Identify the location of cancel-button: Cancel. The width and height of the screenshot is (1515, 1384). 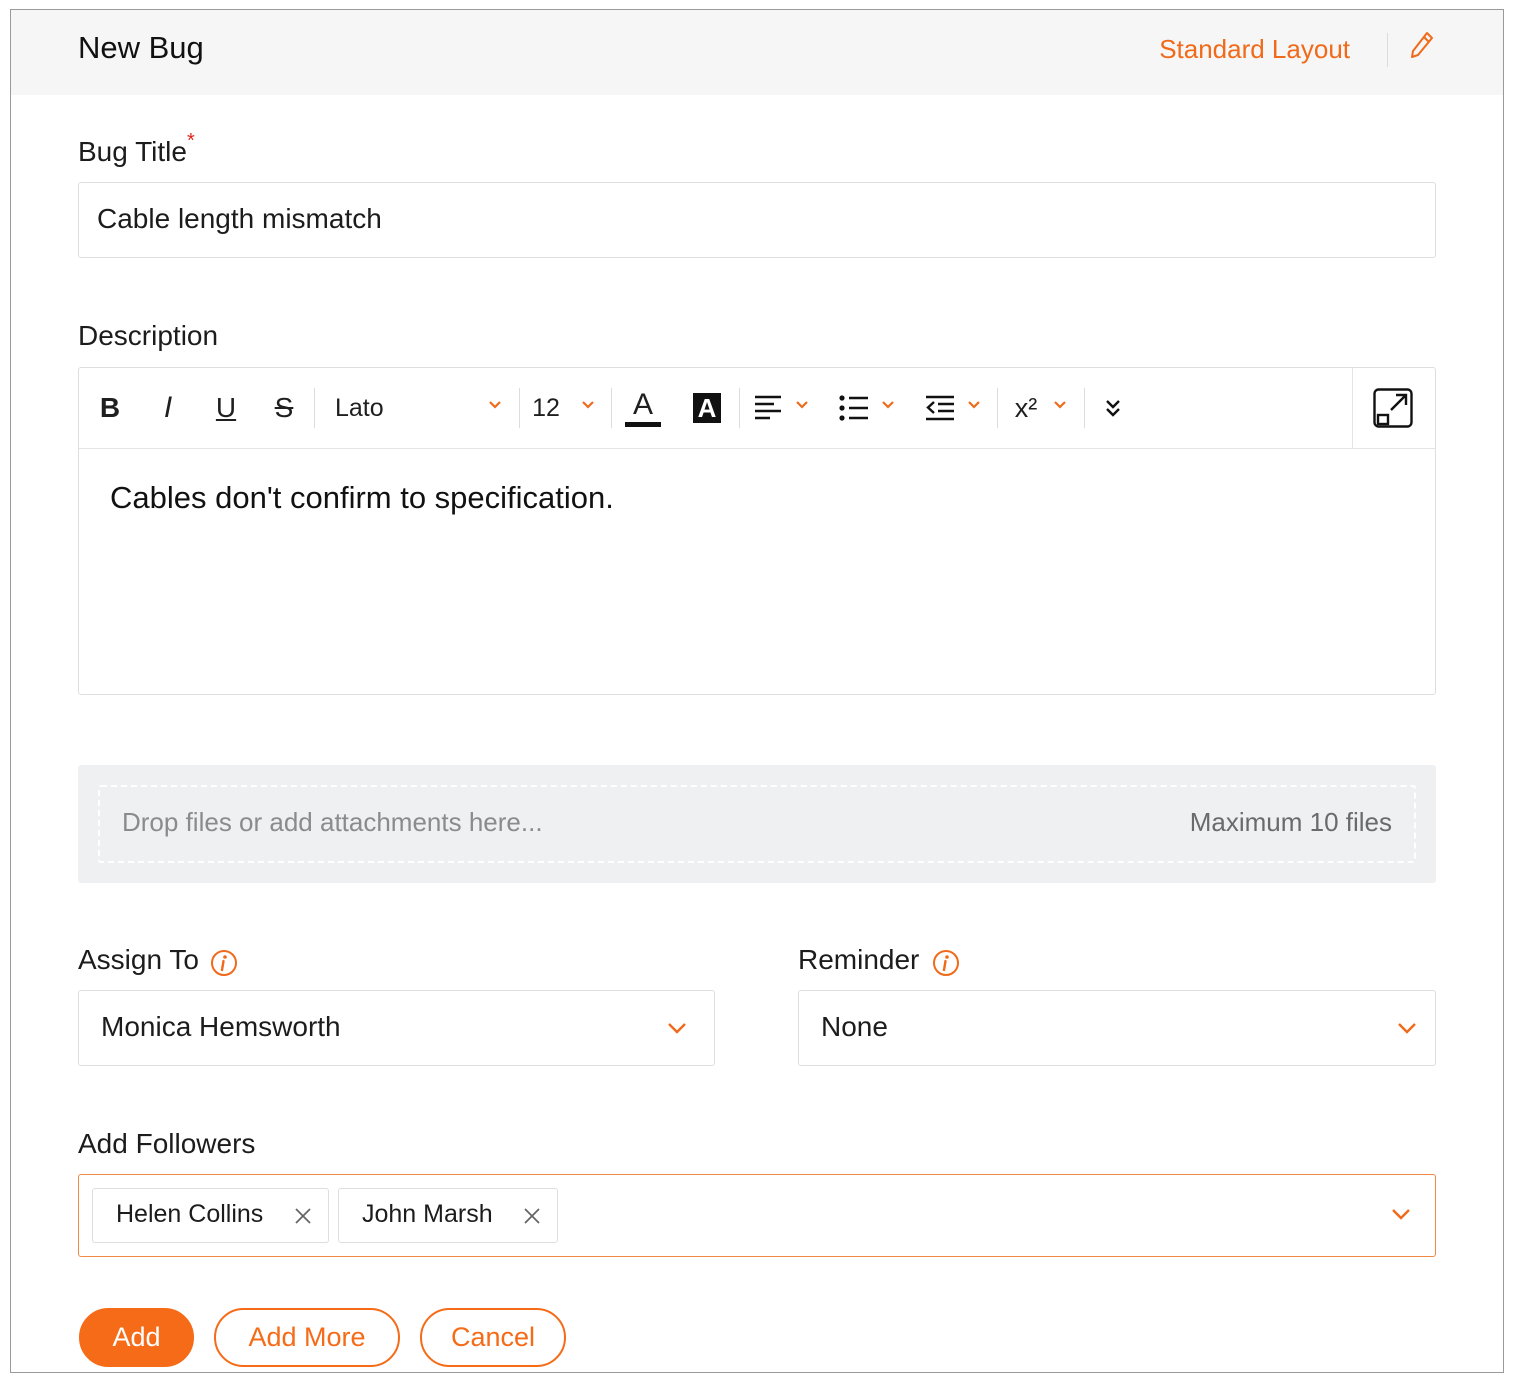
(493, 1337).